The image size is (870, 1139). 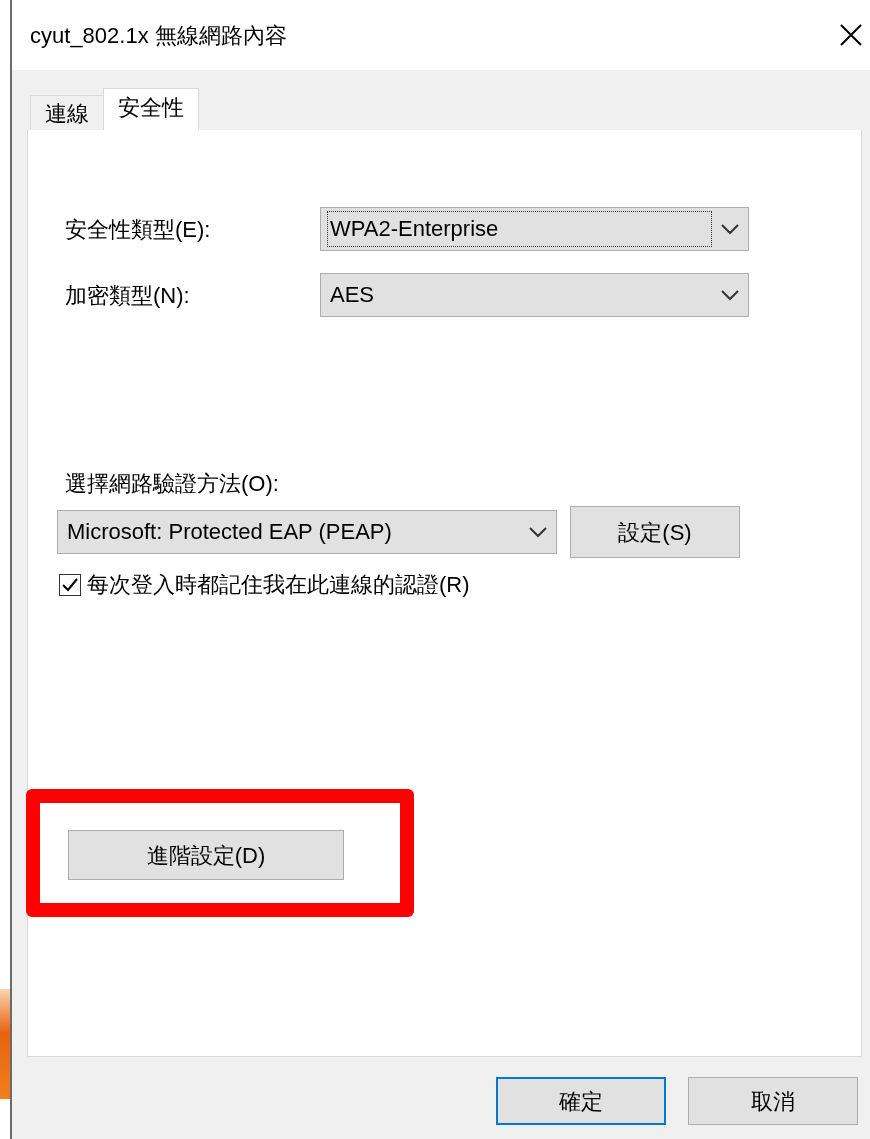 I want to click on dropdown: AES, so click(x=534, y=295).